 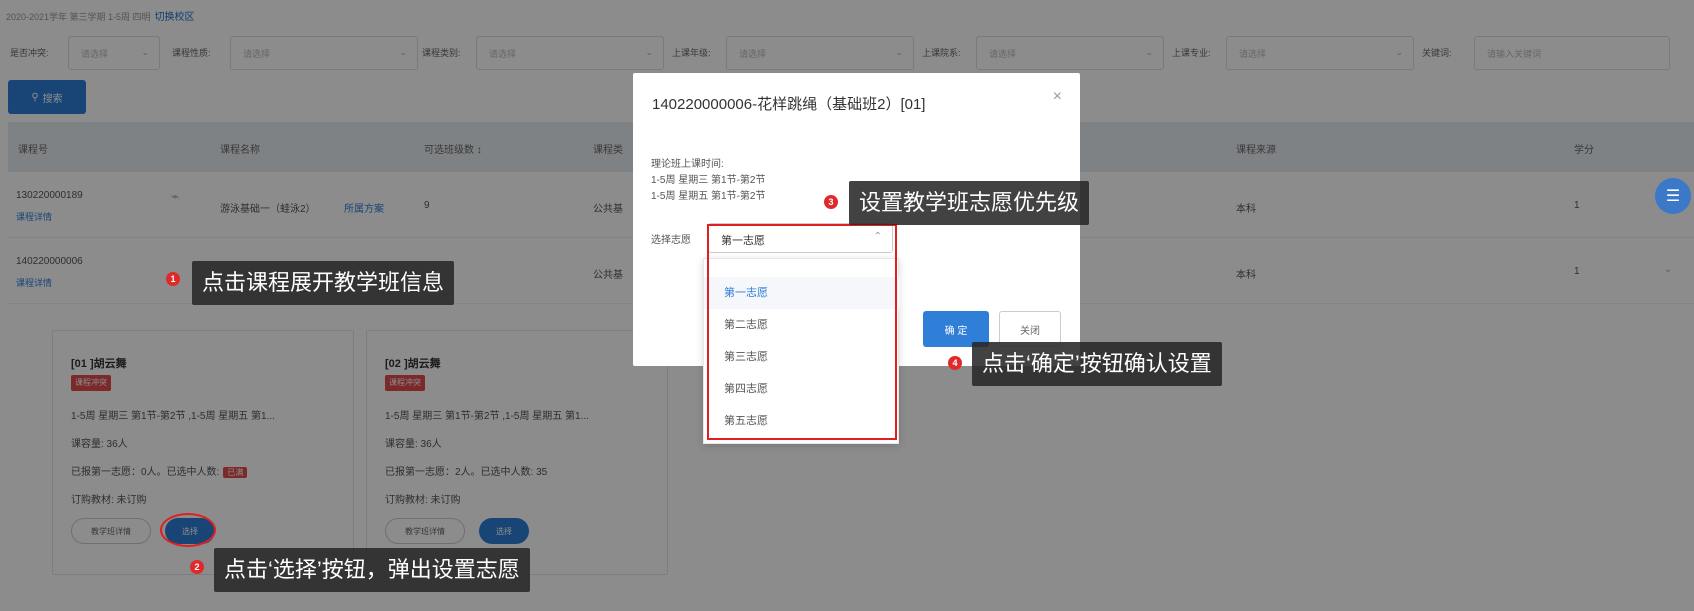 I want to click on highlight-circle, so click(x=188, y=530).